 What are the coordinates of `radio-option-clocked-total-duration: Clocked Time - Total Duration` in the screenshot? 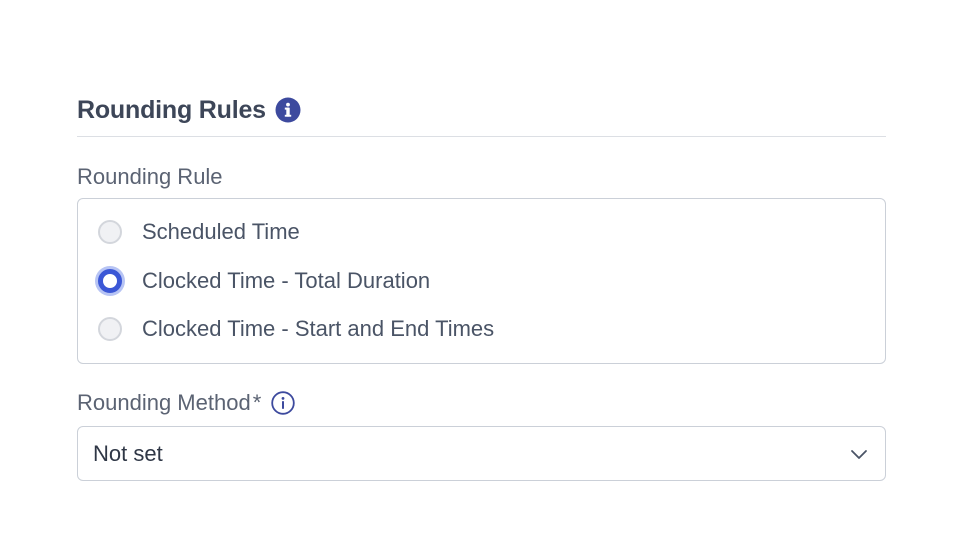 It's located at (491, 281).